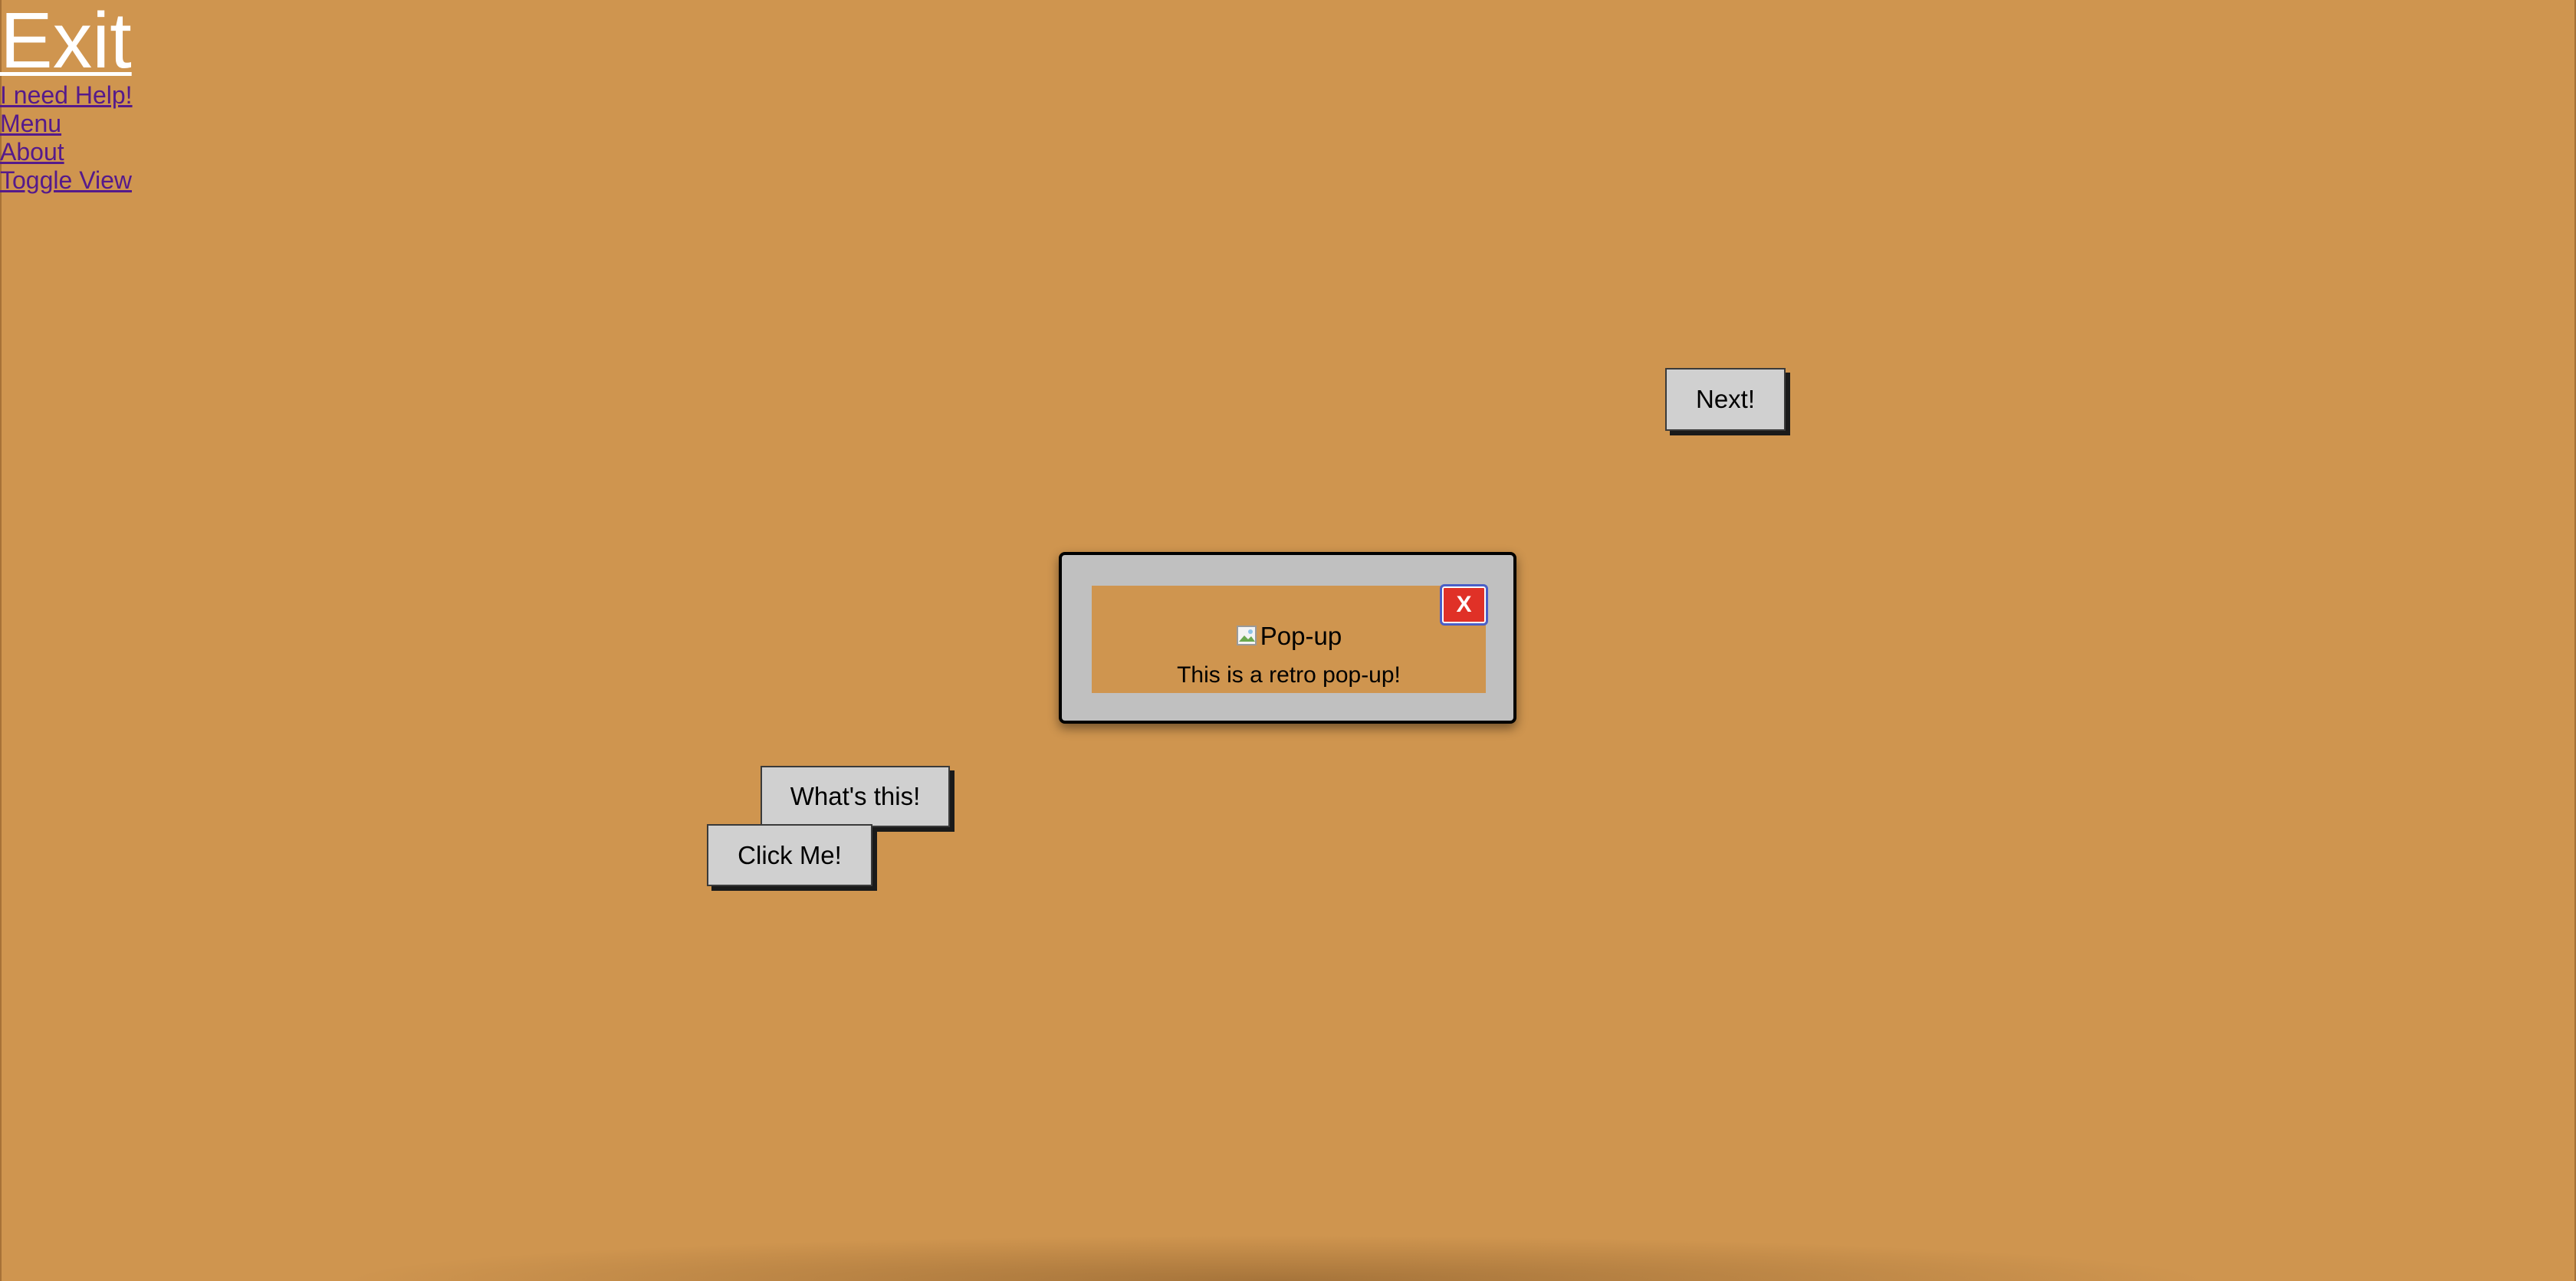 Image resolution: width=2576 pixels, height=1281 pixels. I want to click on broken-image-icon, so click(1247, 636).